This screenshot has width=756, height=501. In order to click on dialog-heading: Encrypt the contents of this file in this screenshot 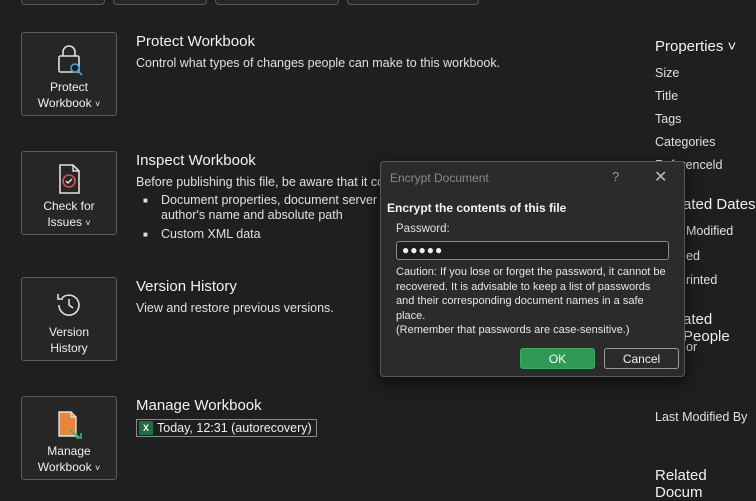, I will do `click(477, 208)`.